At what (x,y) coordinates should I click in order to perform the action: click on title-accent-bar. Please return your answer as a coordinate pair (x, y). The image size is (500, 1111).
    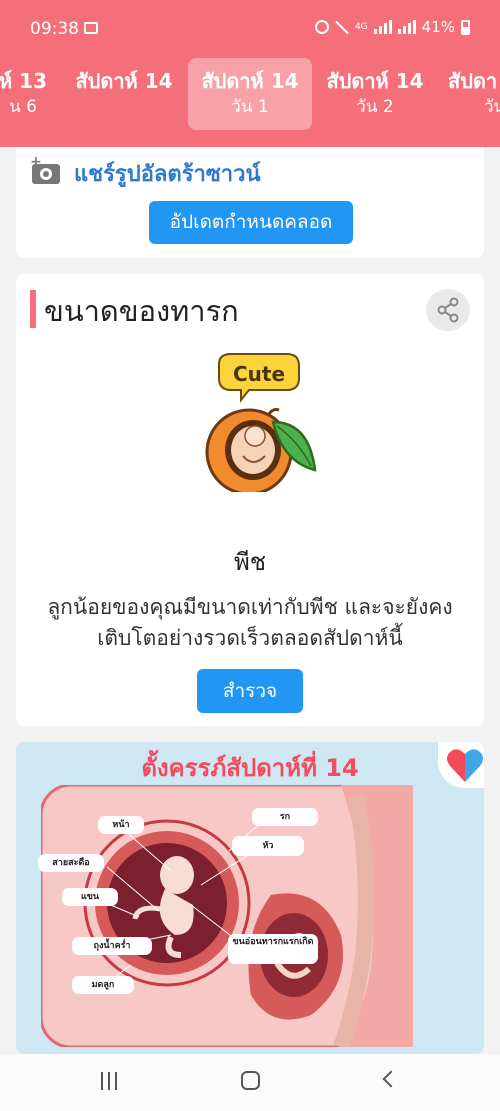
    Looking at the image, I should click on (33, 309).